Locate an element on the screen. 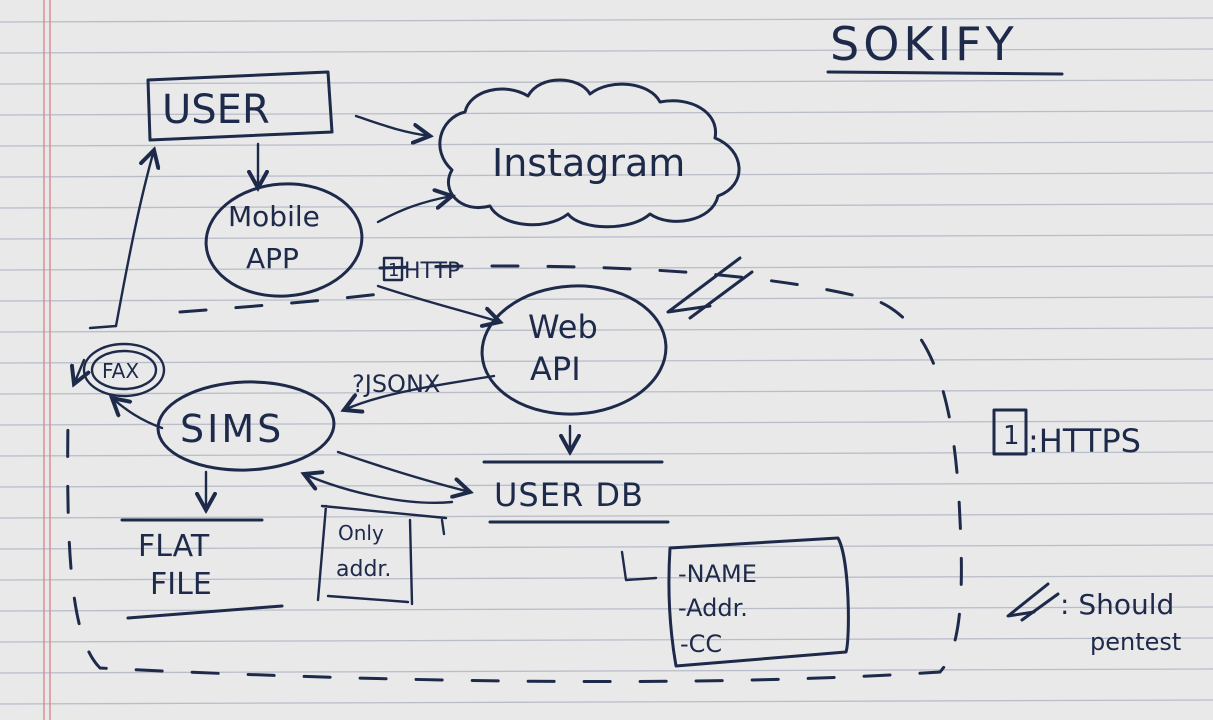 The image size is (1213, 720). mobile-app-label-1: Mobile is located at coordinates (274, 216).